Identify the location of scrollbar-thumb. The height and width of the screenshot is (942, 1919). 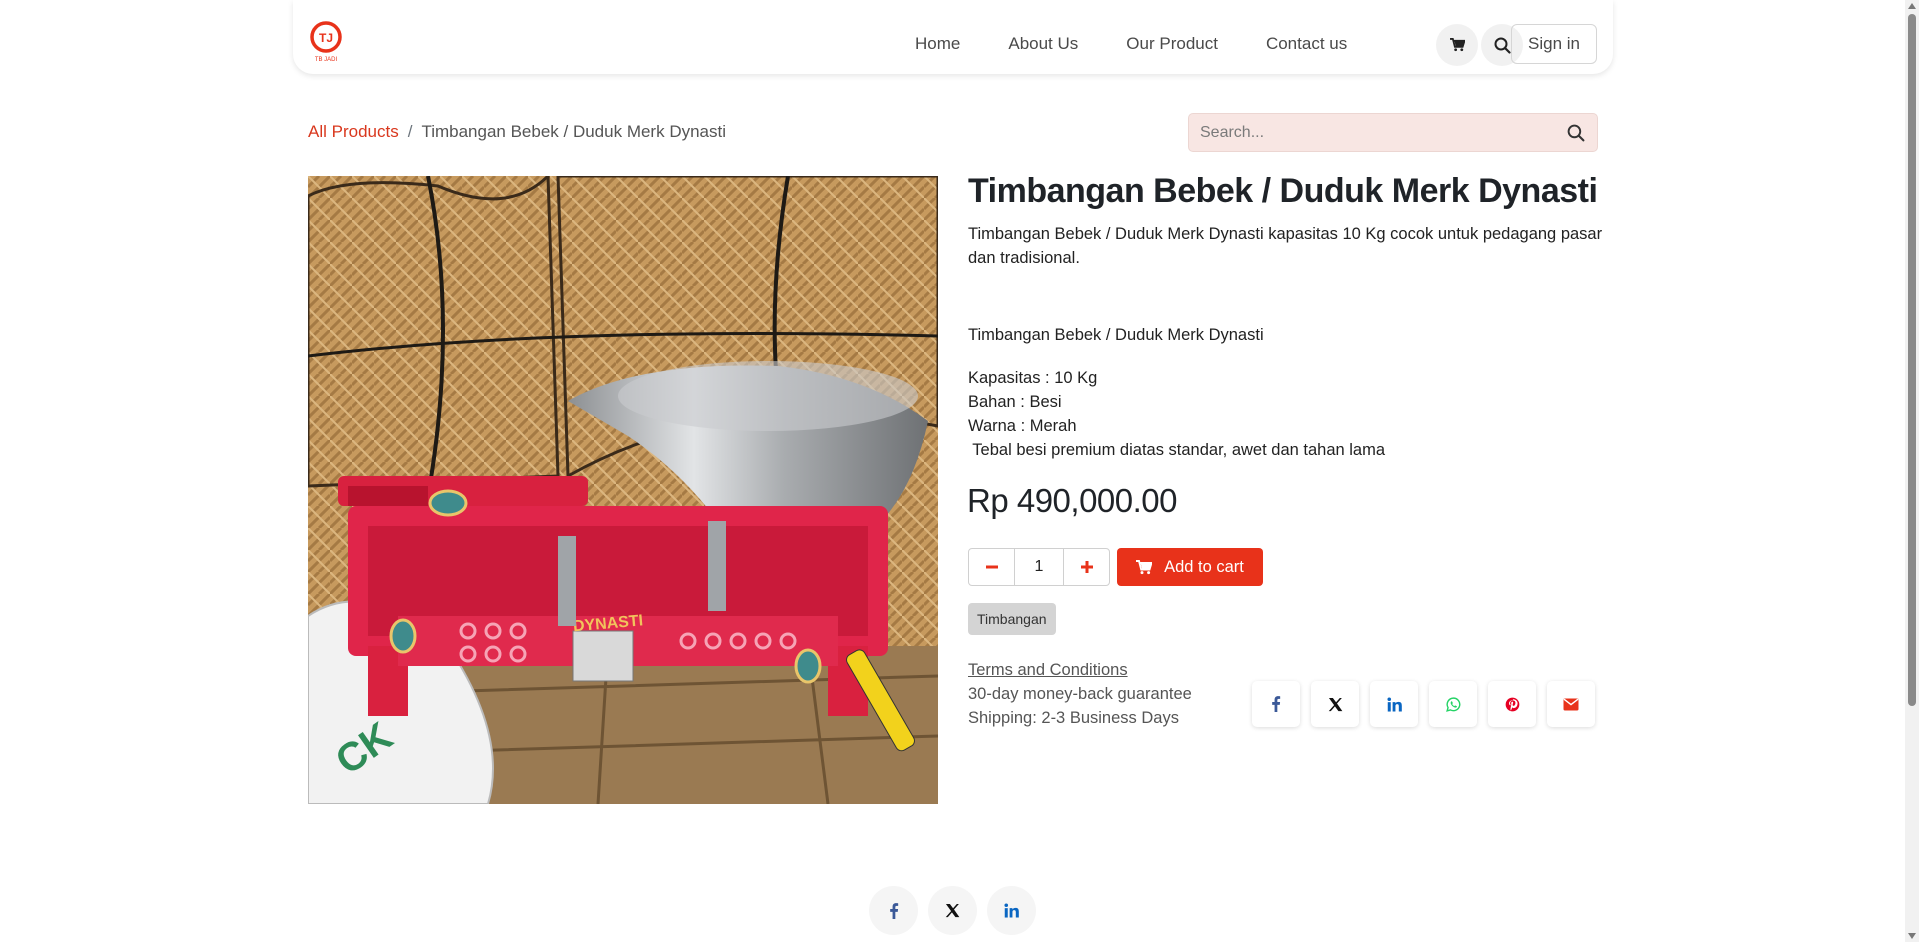
(1912, 360).